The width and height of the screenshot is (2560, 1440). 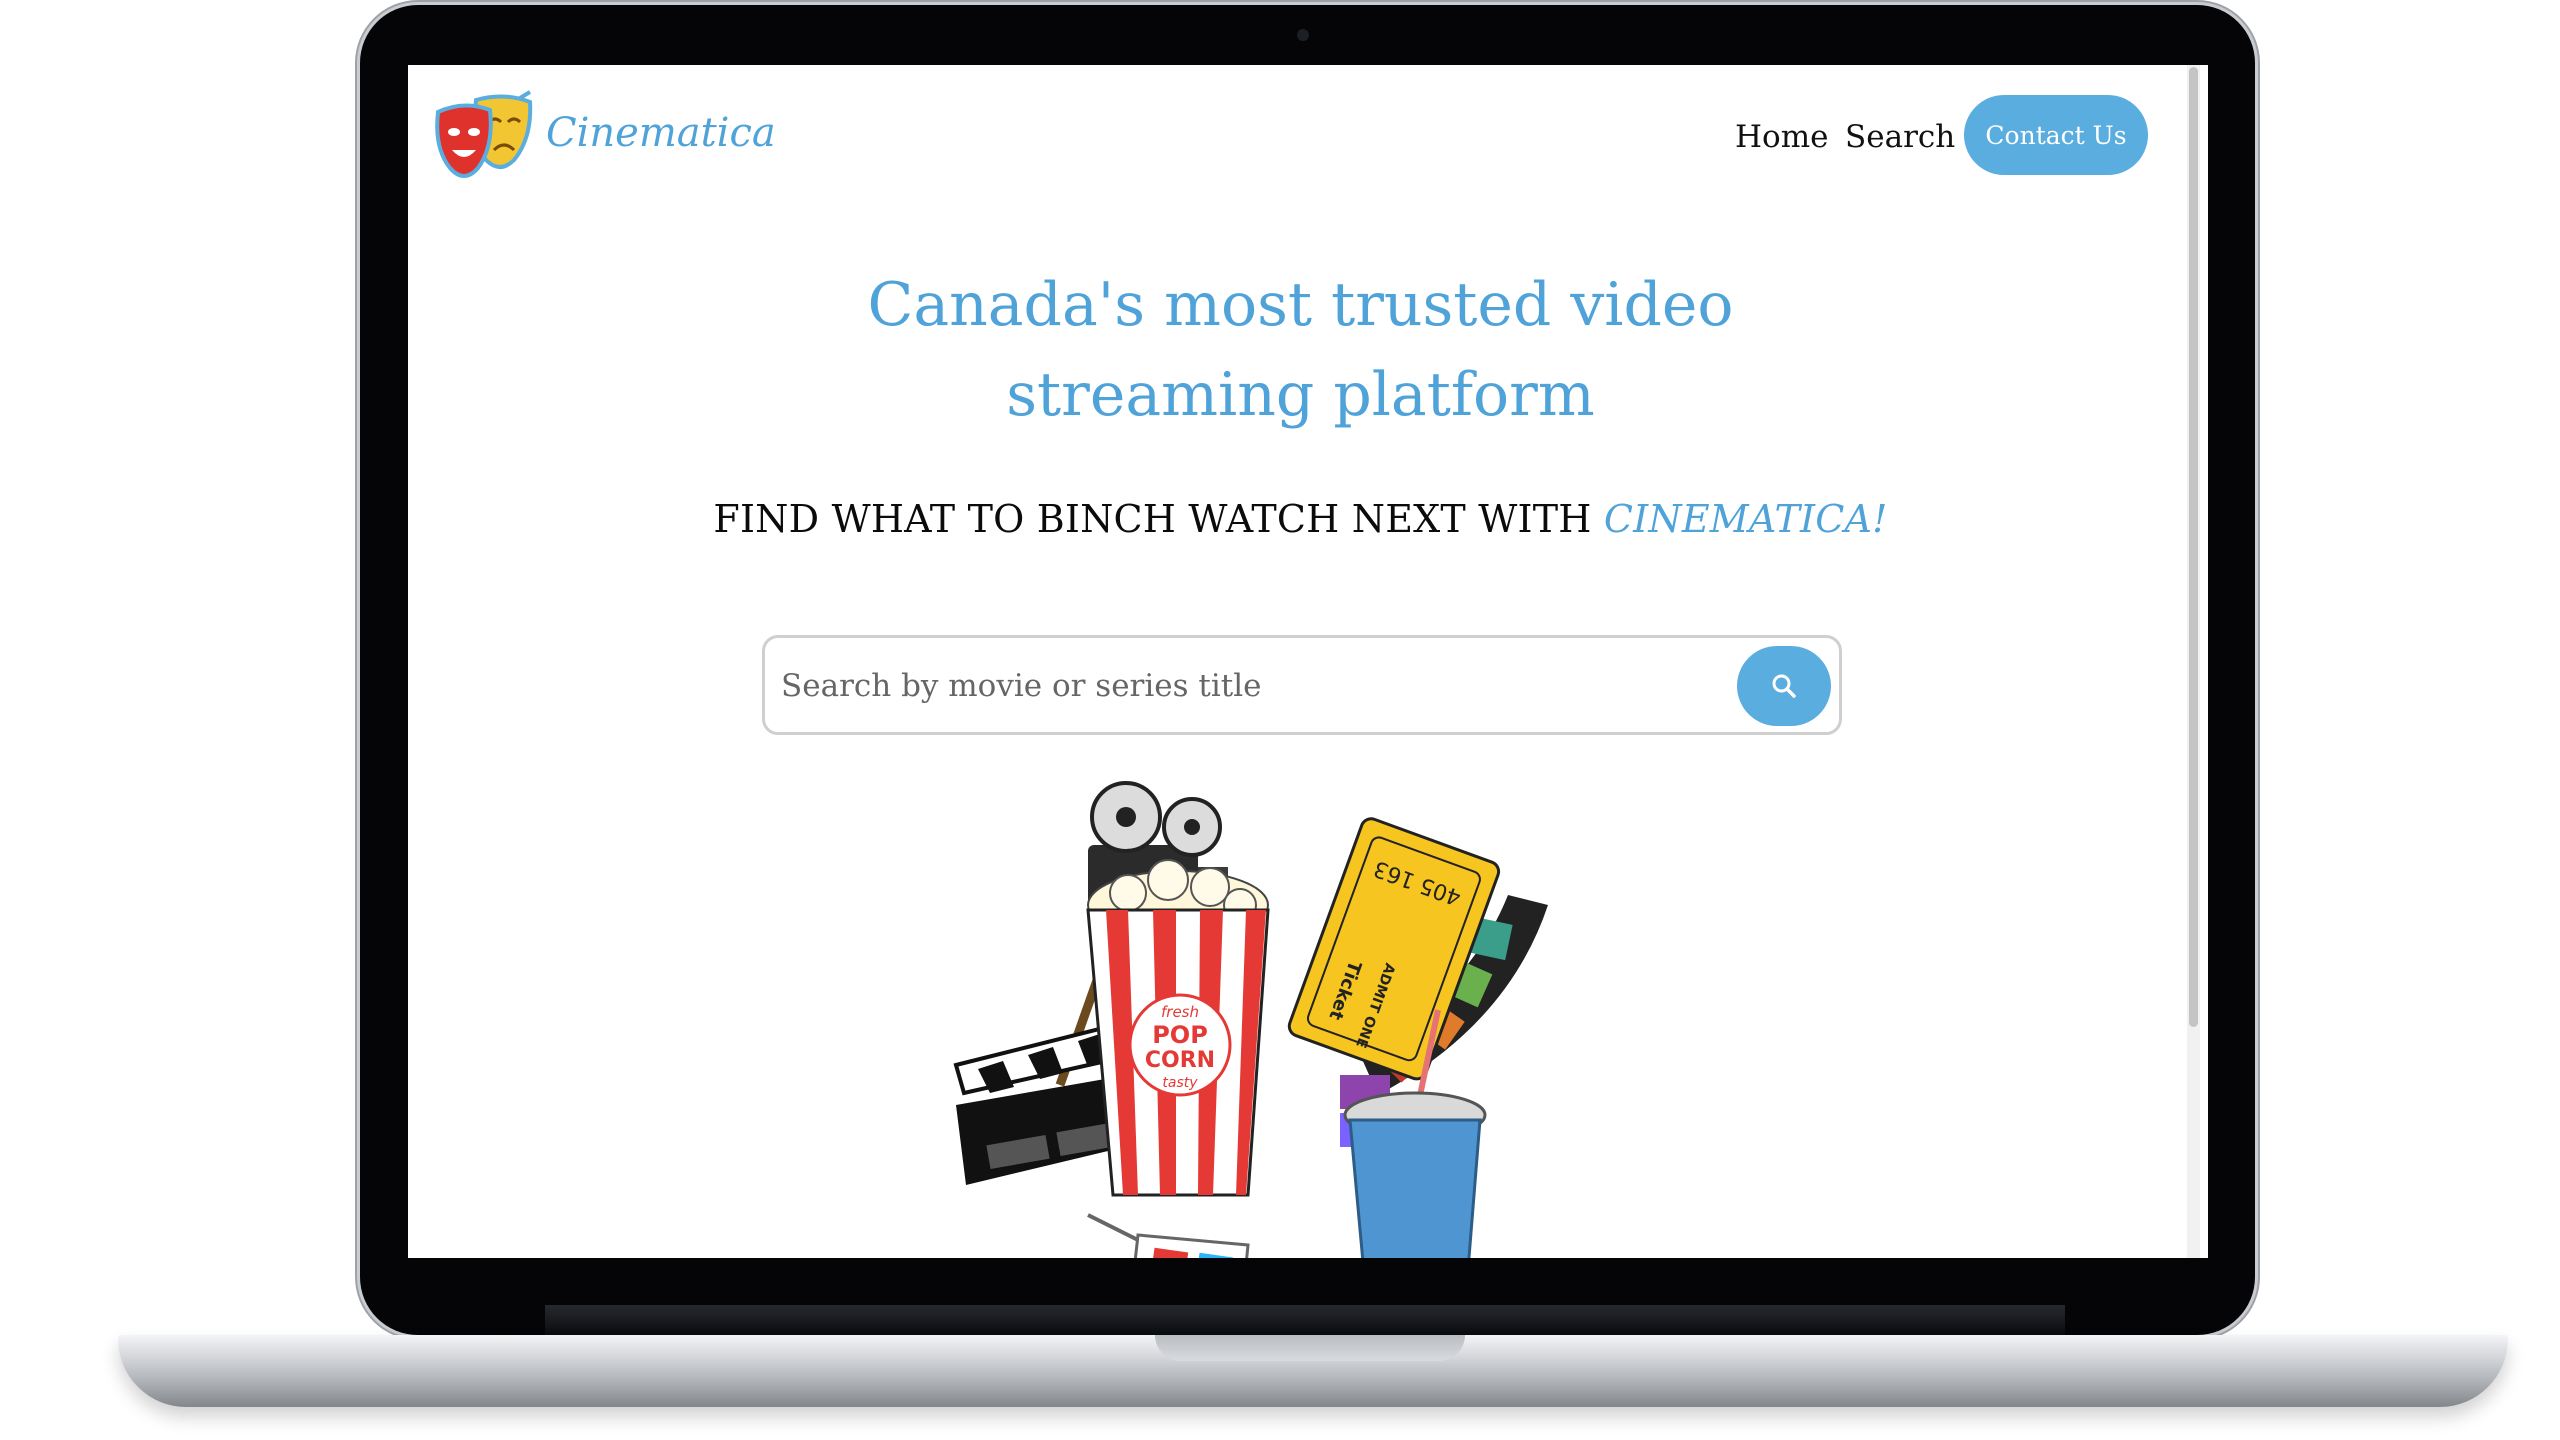 What do you see at coordinates (1251, 686) in the screenshot?
I see `search-input` at bounding box center [1251, 686].